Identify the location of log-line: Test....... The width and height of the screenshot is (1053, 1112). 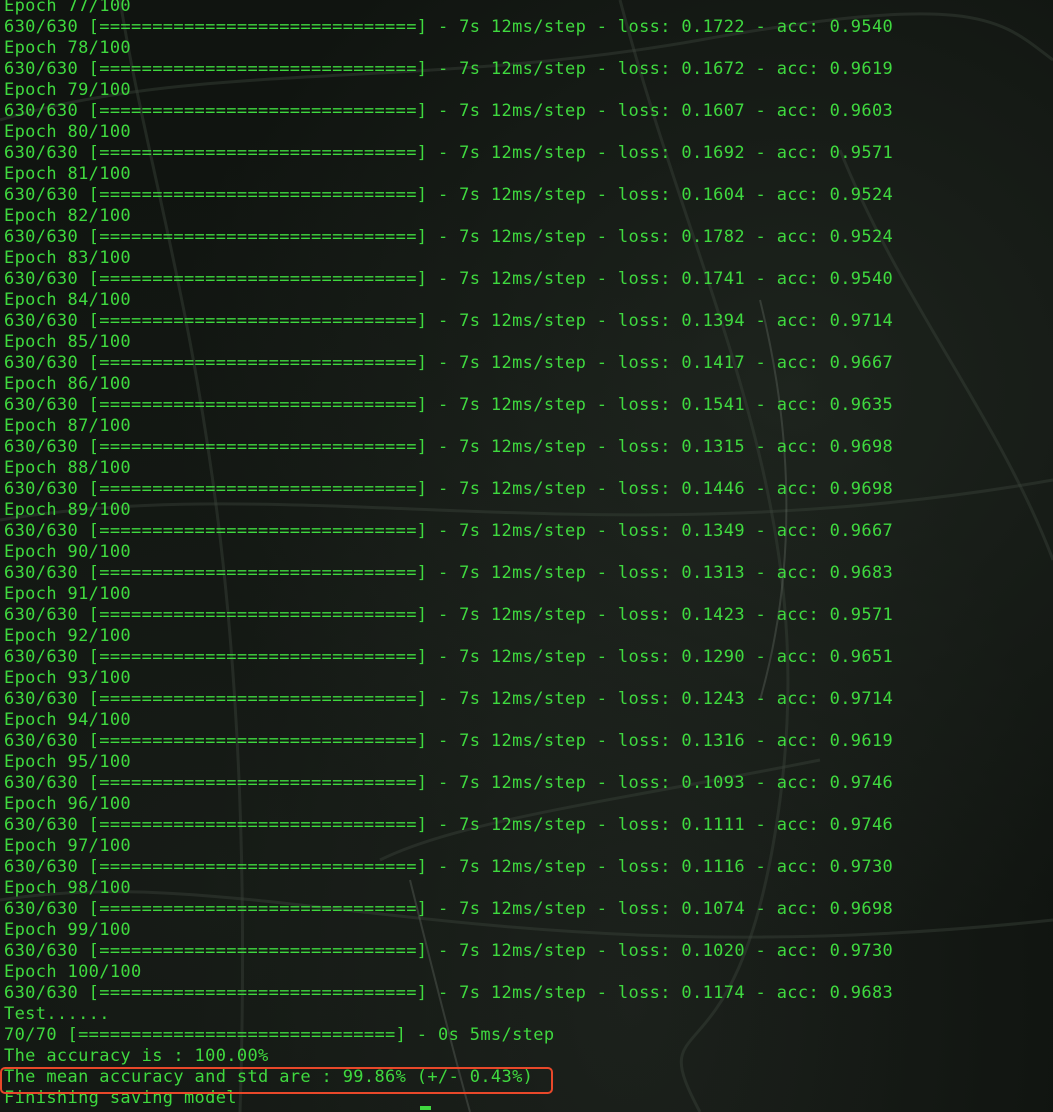
(57, 1014).